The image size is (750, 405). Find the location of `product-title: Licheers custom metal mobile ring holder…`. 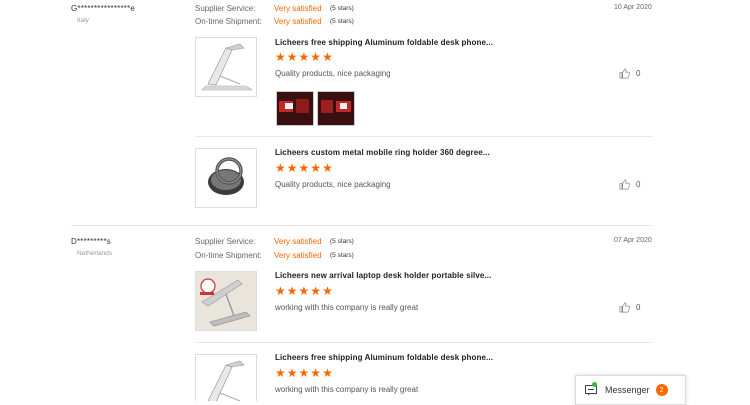

product-title: Licheers custom metal mobile ring holder… is located at coordinates (382, 152).